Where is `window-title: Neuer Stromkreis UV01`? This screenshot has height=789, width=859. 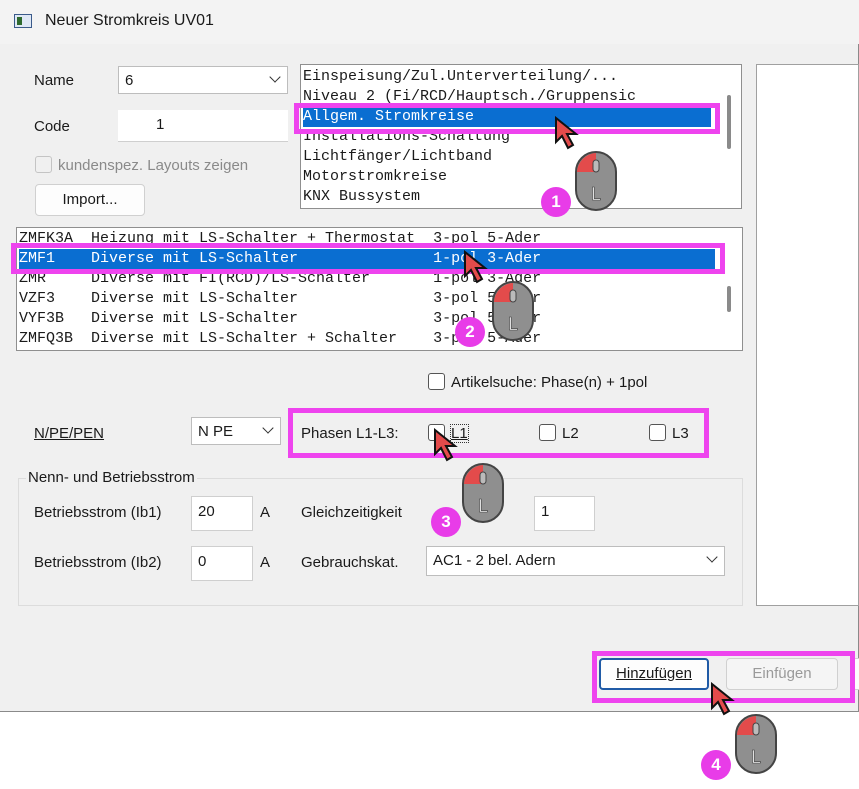
window-title: Neuer Stromkreis UV01 is located at coordinates (129, 20).